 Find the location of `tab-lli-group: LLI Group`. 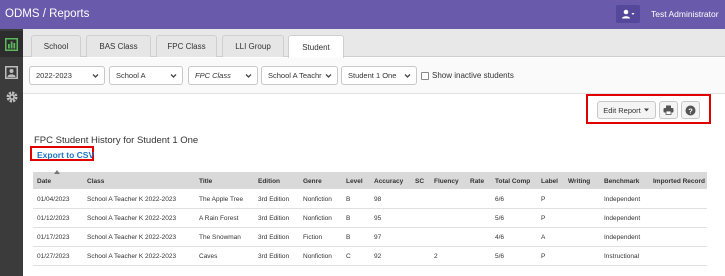

tab-lli-group: LLI Group is located at coordinates (253, 46).